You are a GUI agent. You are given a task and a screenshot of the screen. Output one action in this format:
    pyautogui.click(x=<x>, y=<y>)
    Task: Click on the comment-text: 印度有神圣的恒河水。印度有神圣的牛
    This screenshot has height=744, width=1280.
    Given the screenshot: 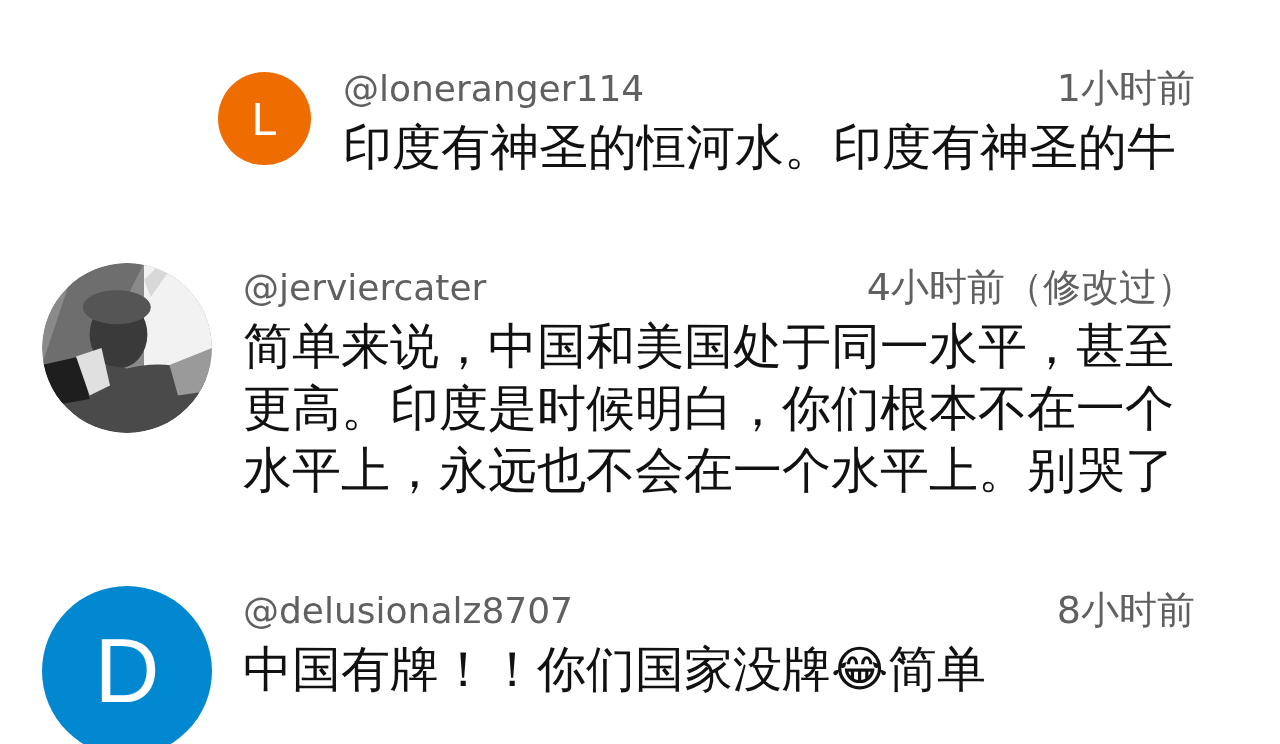 What is the action you would take?
    pyautogui.click(x=760, y=148)
    